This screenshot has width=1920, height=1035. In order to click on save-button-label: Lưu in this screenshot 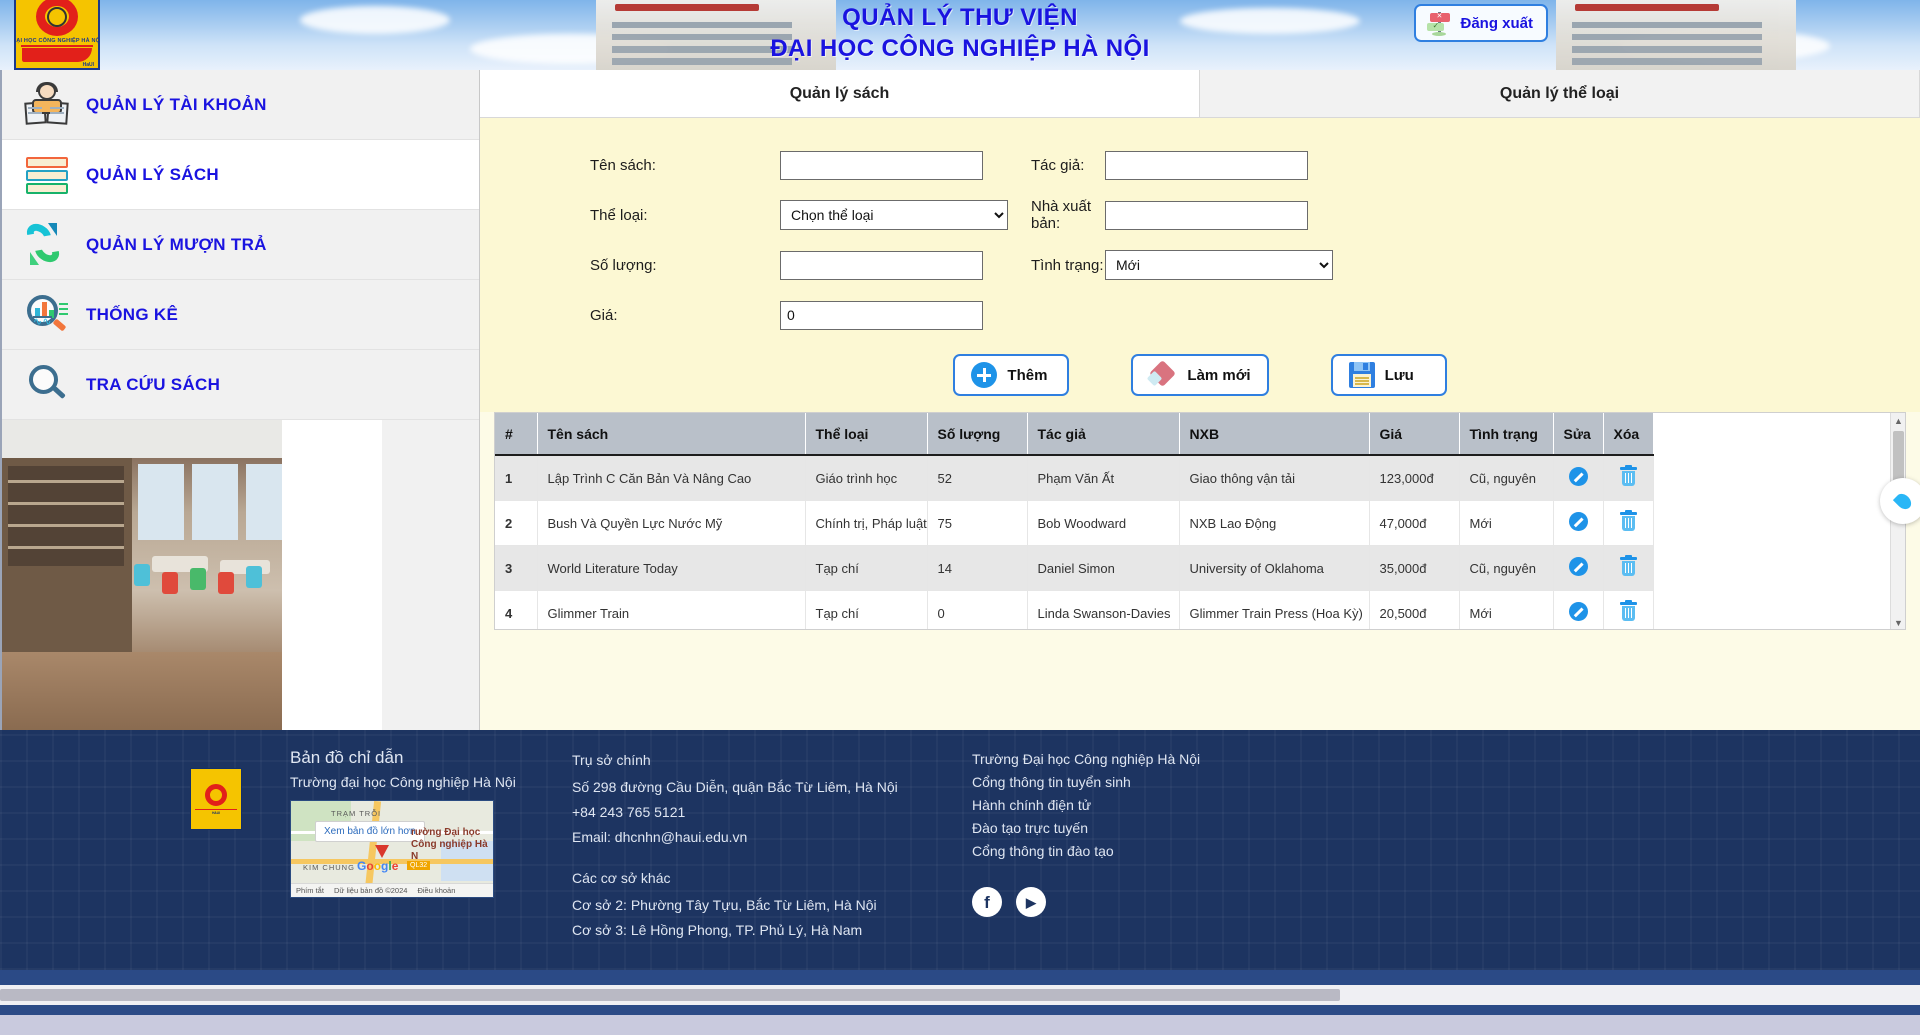, I will do `click(1399, 375)`.